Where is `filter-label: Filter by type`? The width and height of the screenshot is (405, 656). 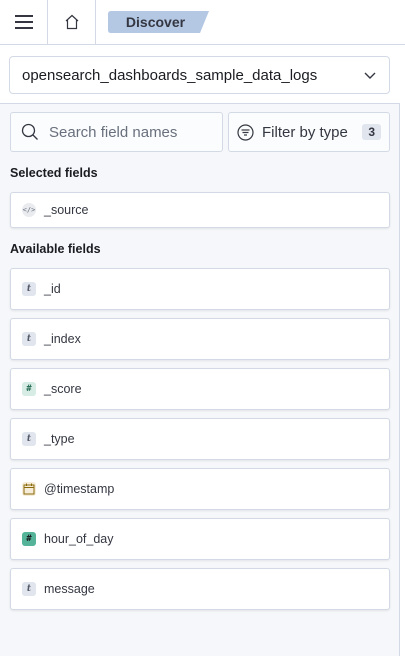 filter-label: Filter by type is located at coordinates (305, 132).